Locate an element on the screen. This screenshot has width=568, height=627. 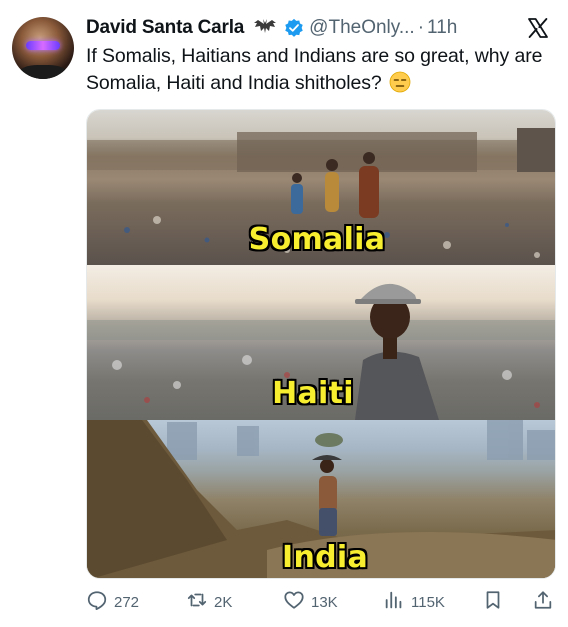
share-button is located at coordinates (543, 602).